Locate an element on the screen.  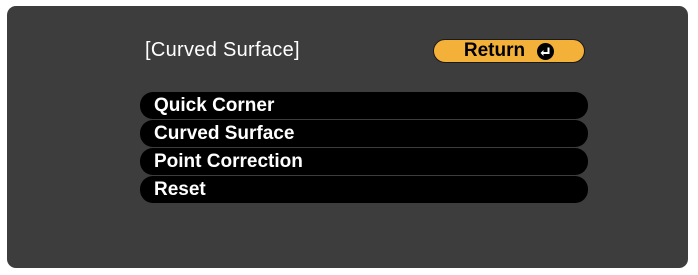
menu-item-point-correction: Point Correction is located at coordinates (364, 161).